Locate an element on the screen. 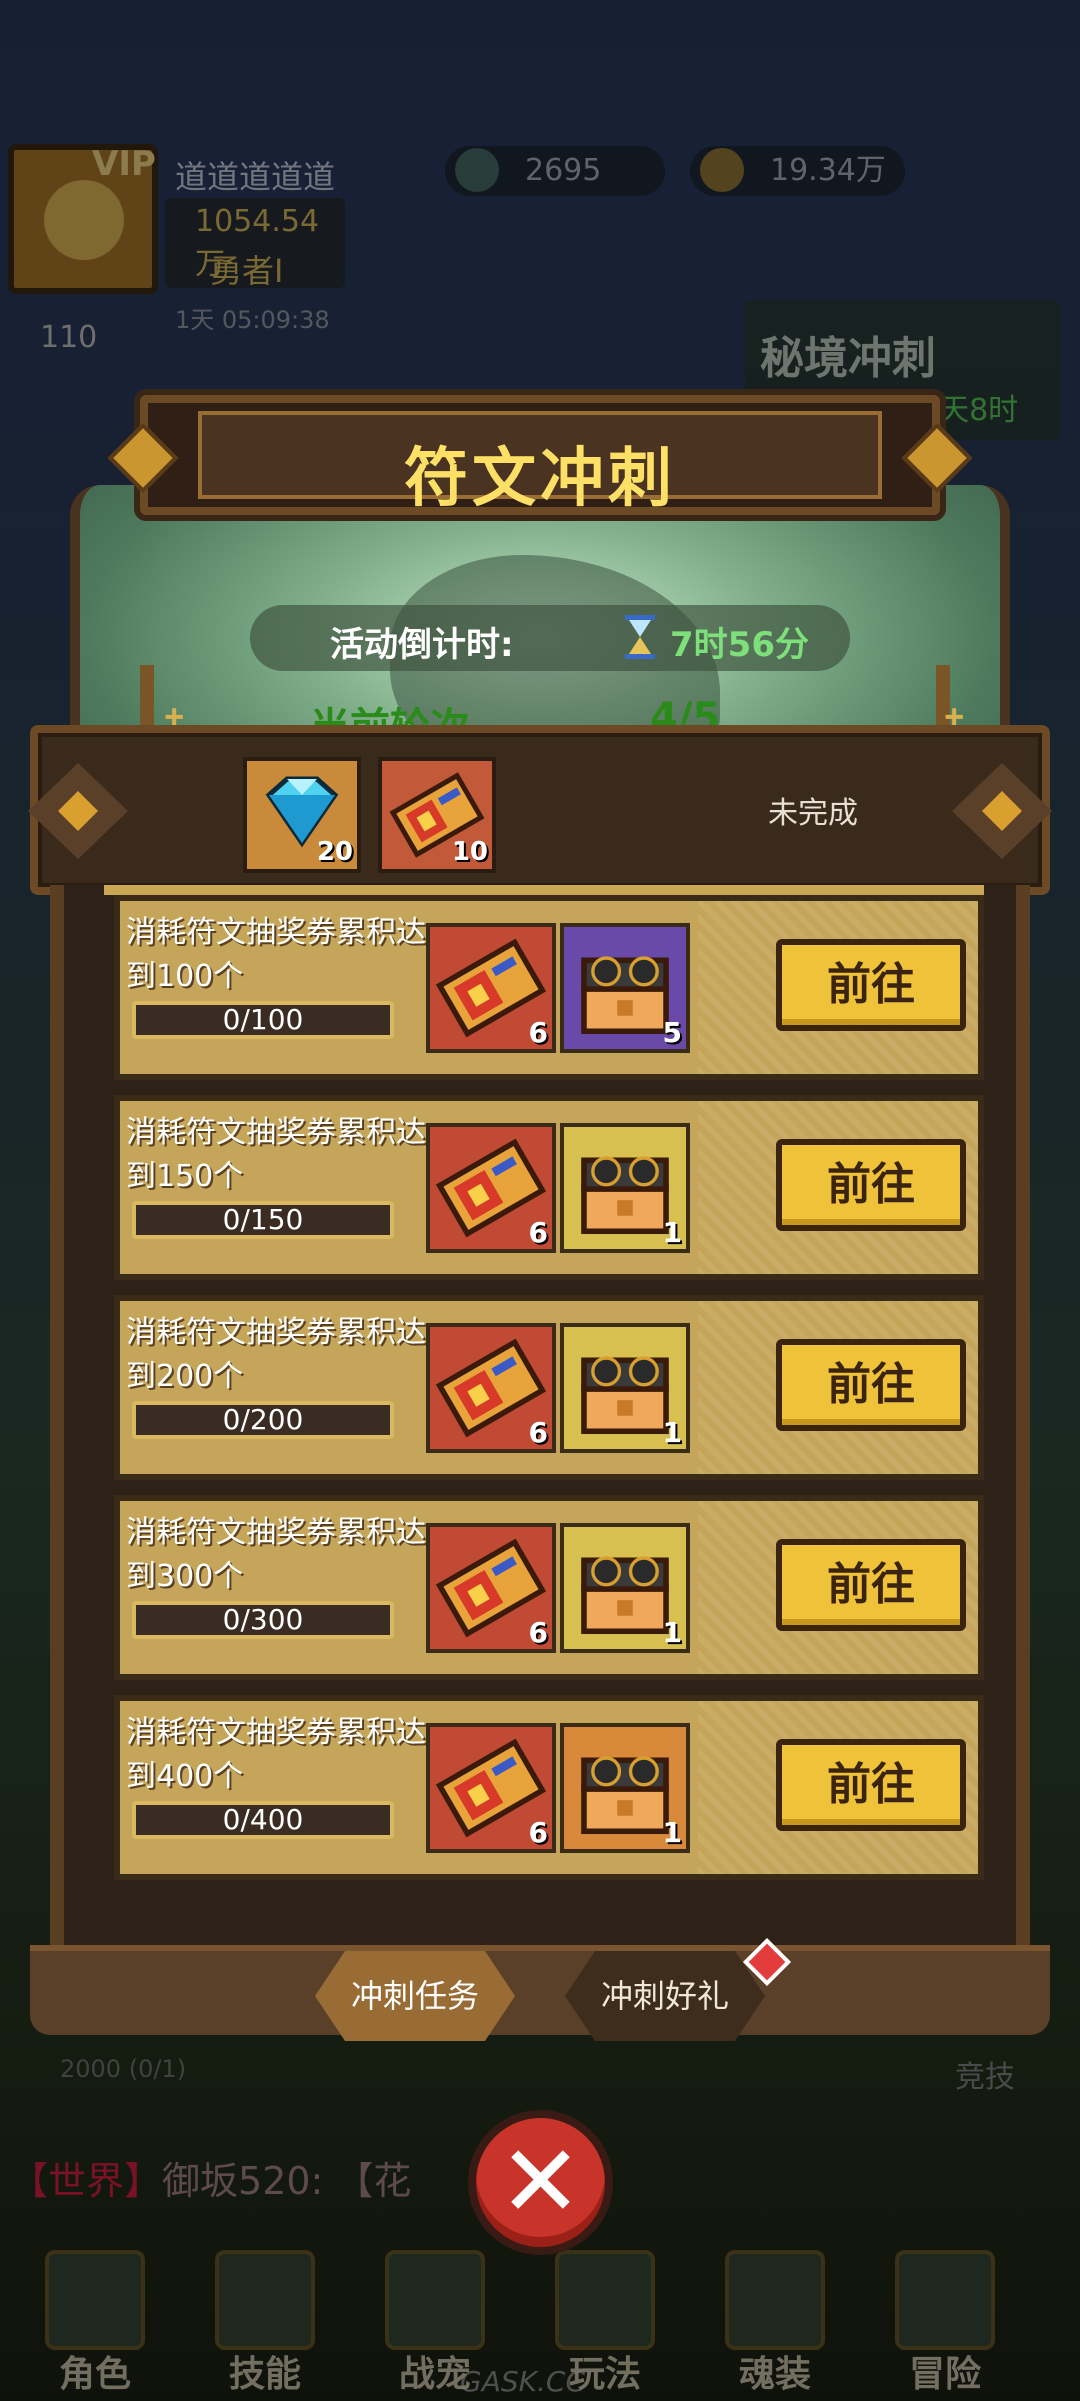 The image size is (1080, 2401). countdown-label: 活动倒计时: is located at coordinates (422, 645).